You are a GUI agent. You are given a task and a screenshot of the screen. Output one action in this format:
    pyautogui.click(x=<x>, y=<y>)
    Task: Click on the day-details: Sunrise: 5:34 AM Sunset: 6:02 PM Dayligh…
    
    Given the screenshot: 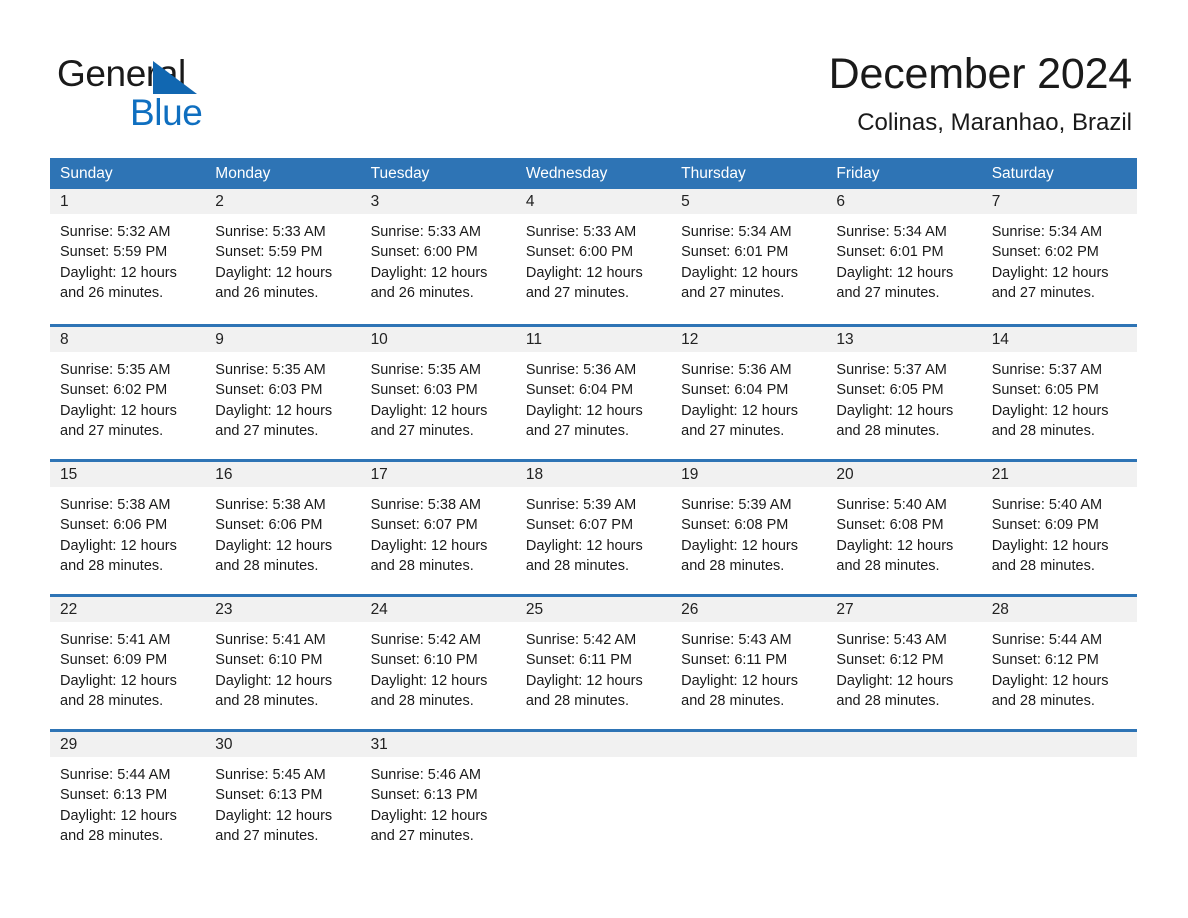 What is the action you would take?
    pyautogui.click(x=1050, y=262)
    